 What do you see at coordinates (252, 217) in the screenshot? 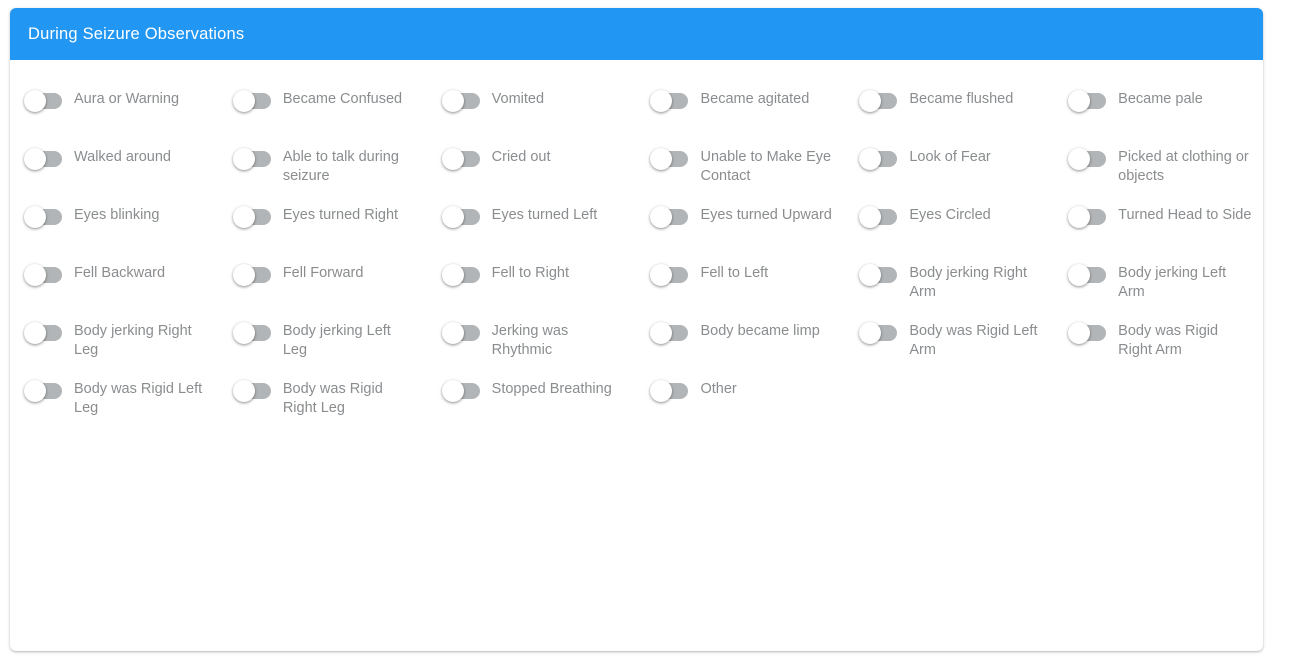
I see `toggle-switch-eyes-turned-right` at bounding box center [252, 217].